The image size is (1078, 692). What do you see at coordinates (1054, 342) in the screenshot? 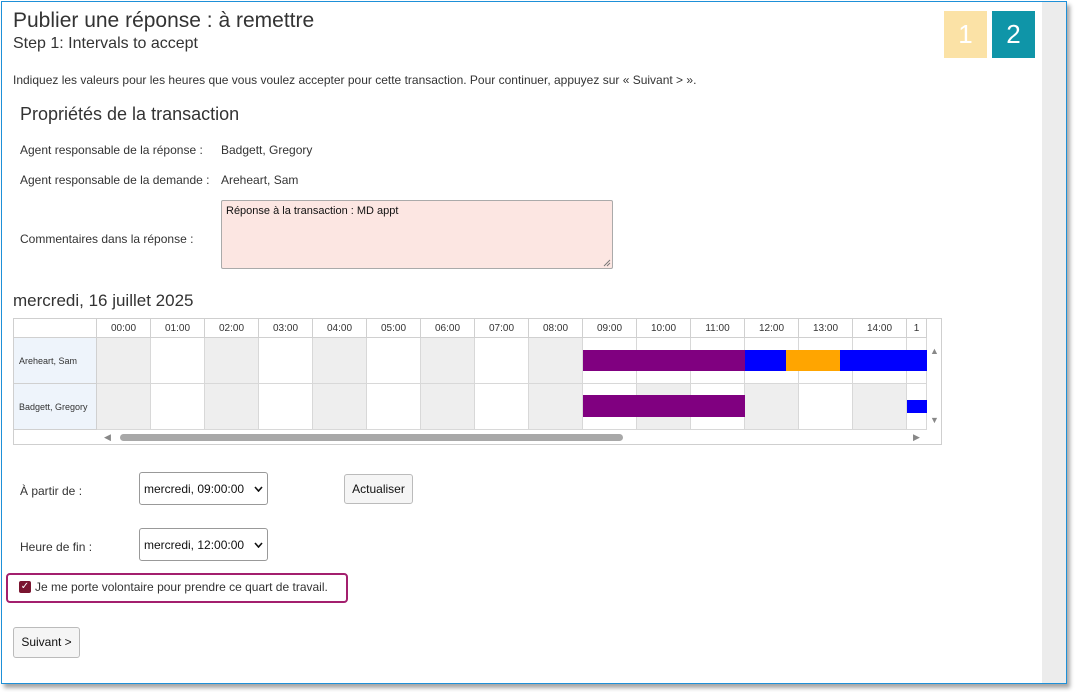
I see `page-scrollbar` at bounding box center [1054, 342].